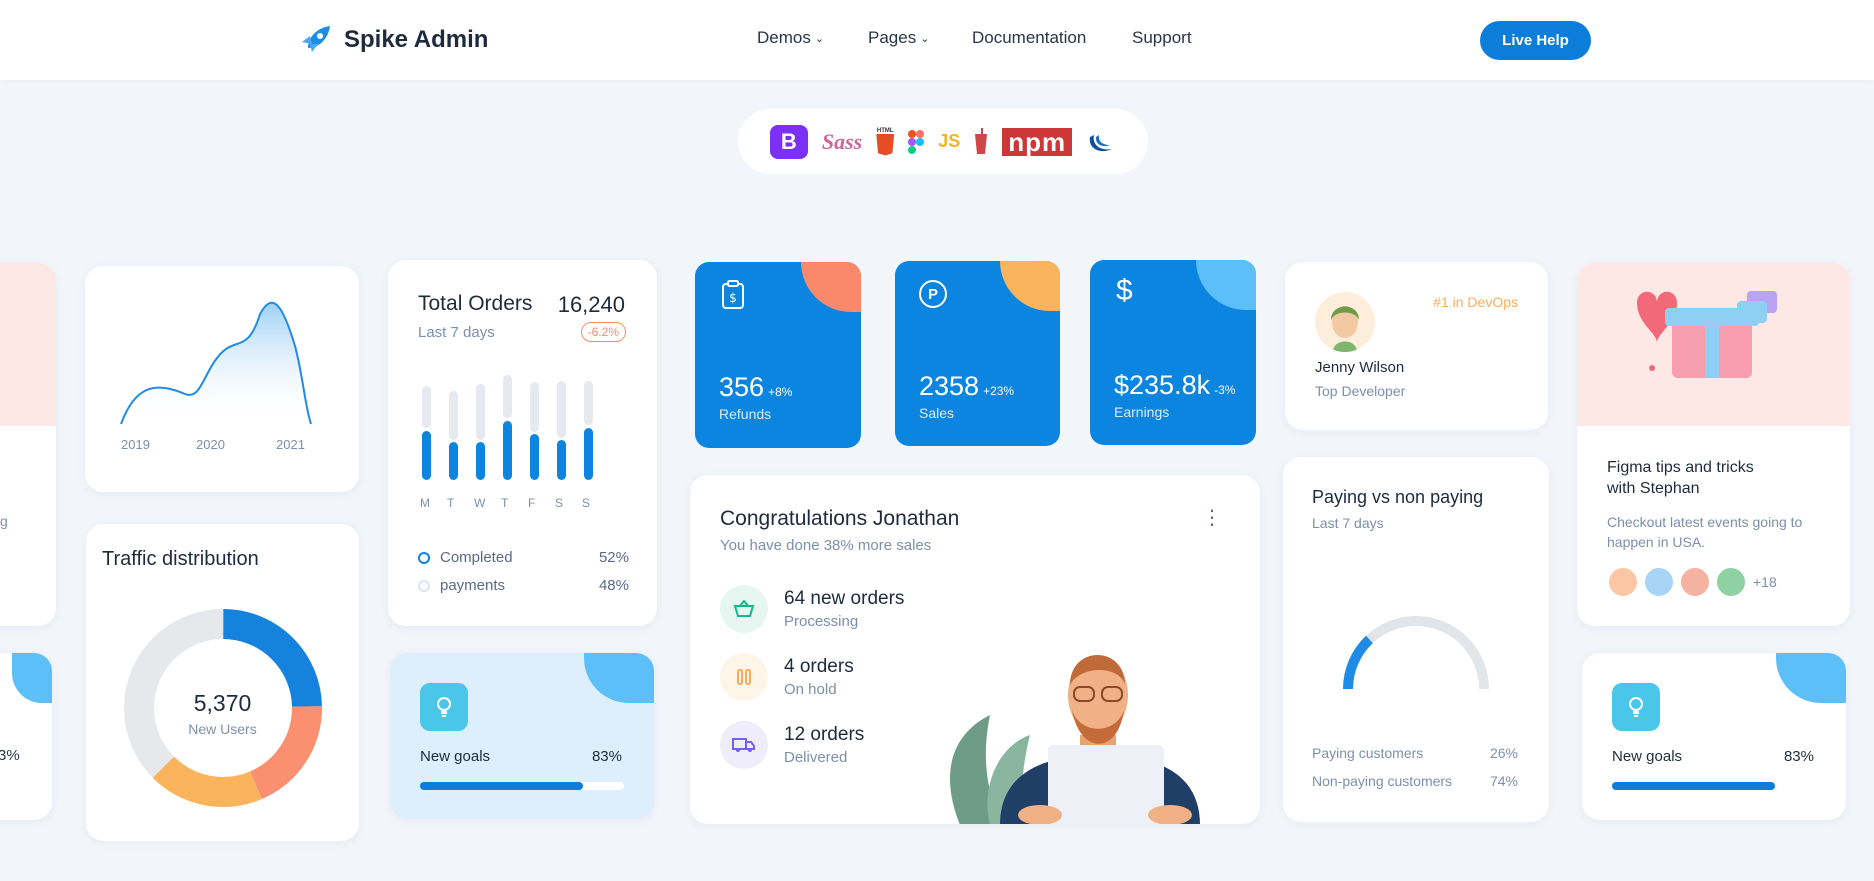  I want to click on total-orders-change-badge: -6.2%, so click(603, 332).